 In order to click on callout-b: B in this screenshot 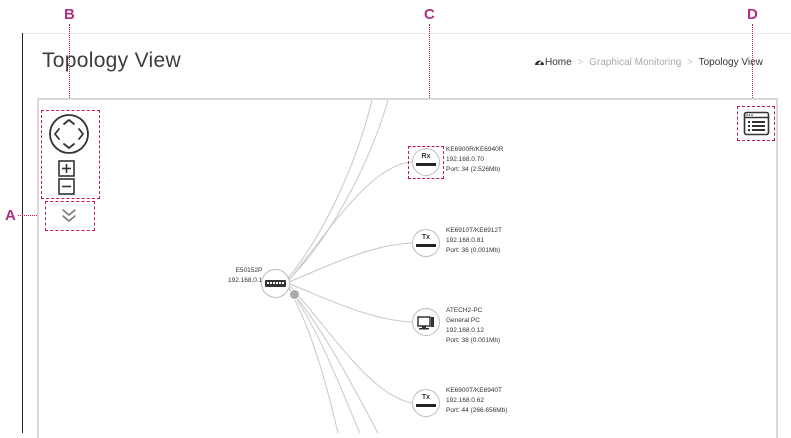, I will do `click(69, 14)`.